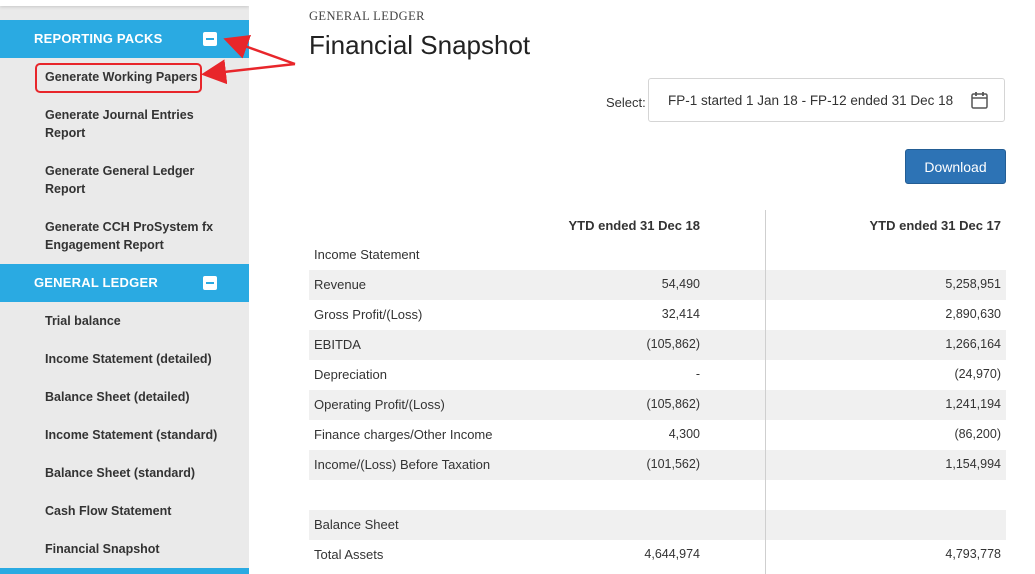  Describe the element at coordinates (697, 374) in the screenshot. I see `row-value-ytd-2018: -` at that location.